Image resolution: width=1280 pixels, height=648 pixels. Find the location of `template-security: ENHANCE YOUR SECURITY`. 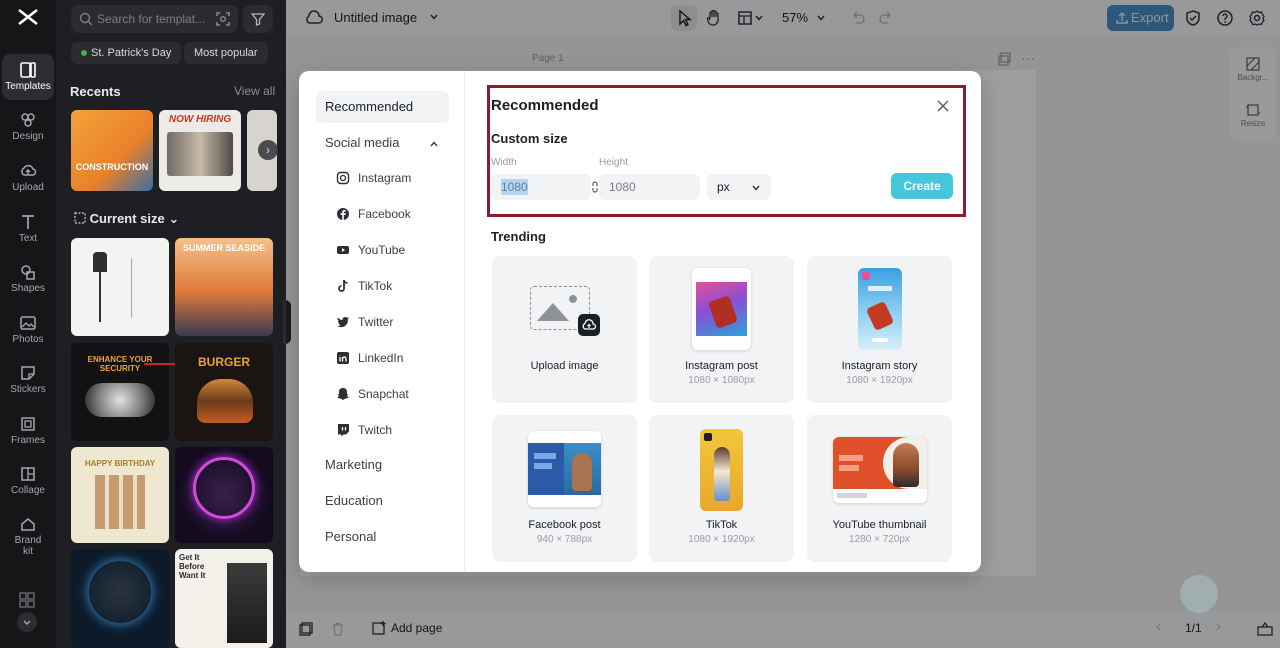

template-security: ENHANCE YOUR SECURITY is located at coordinates (120, 392).